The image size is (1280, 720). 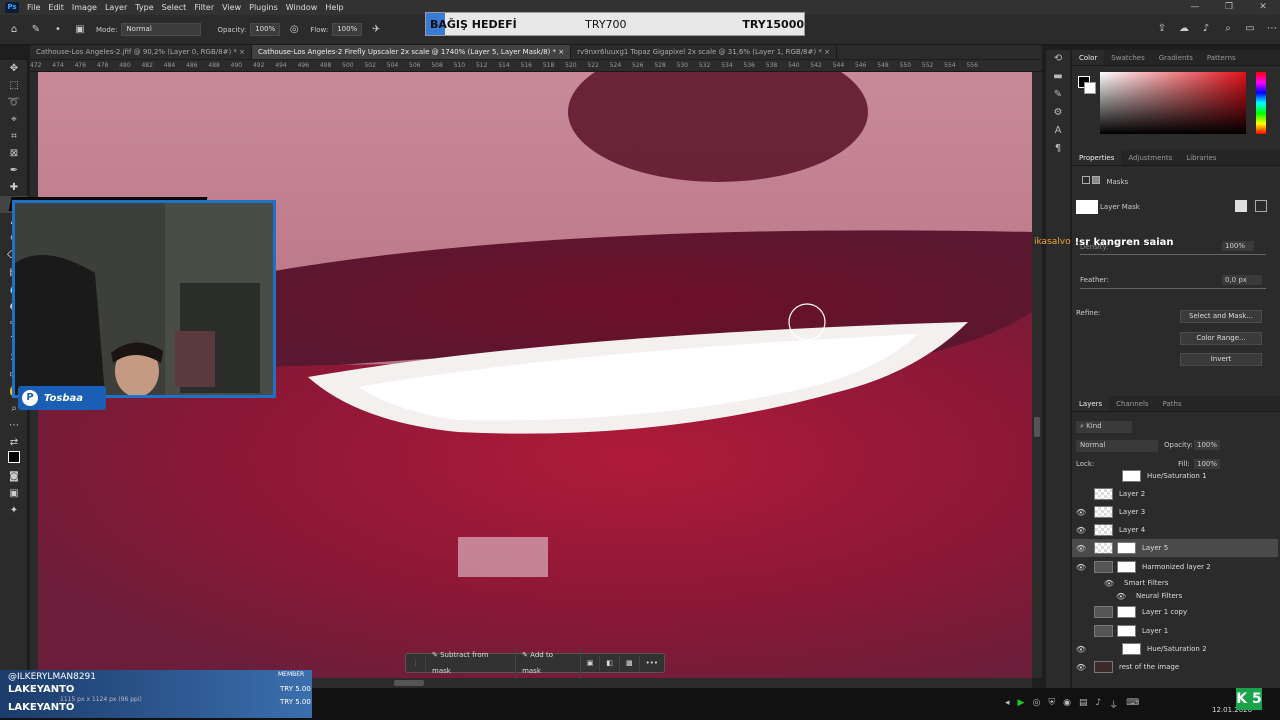 I want to click on mask-option-icon: ▣, so click(x=591, y=663).